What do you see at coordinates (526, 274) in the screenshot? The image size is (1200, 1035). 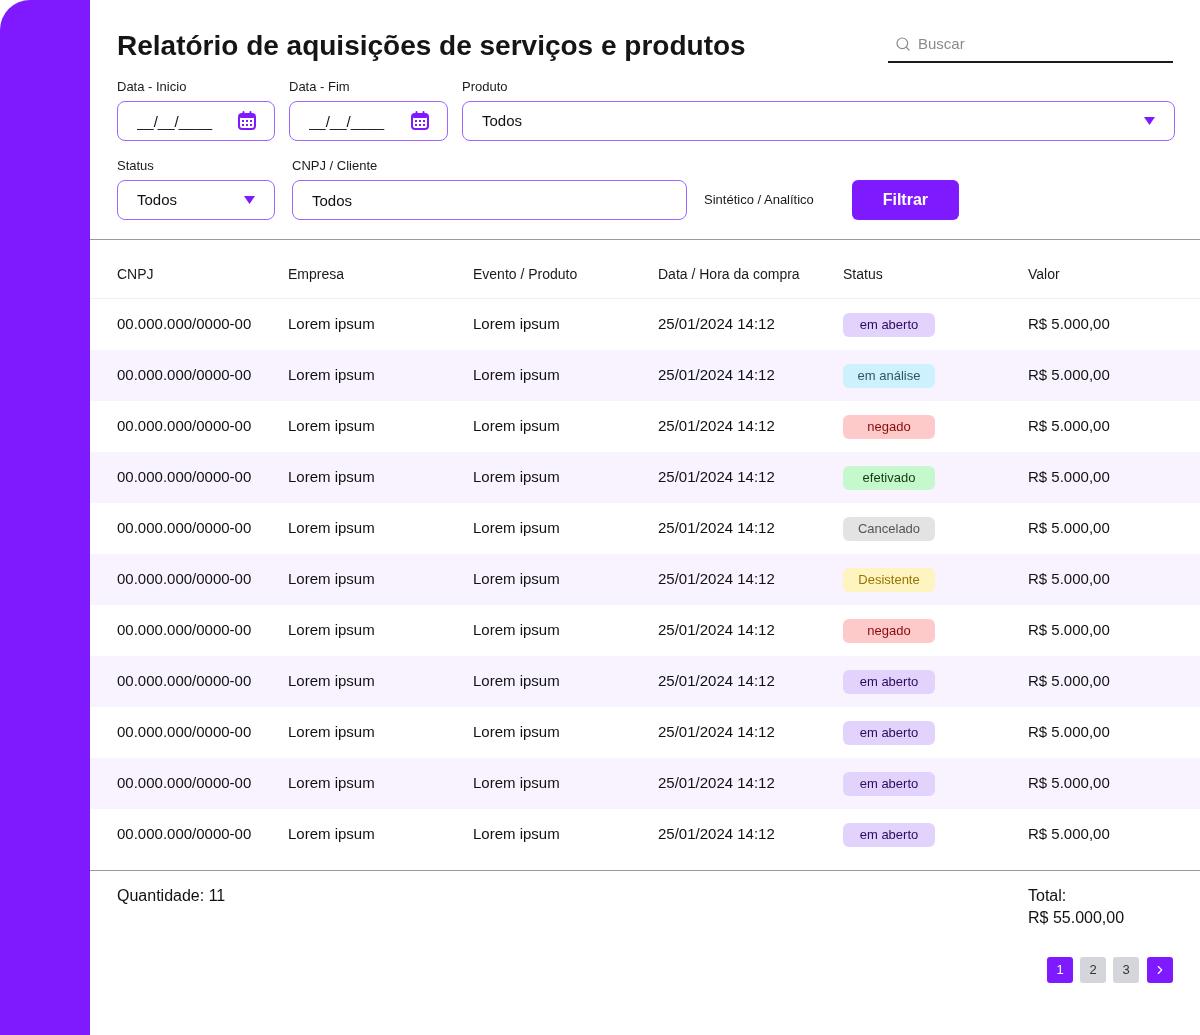 I see `column-header: Evento / Produto` at bounding box center [526, 274].